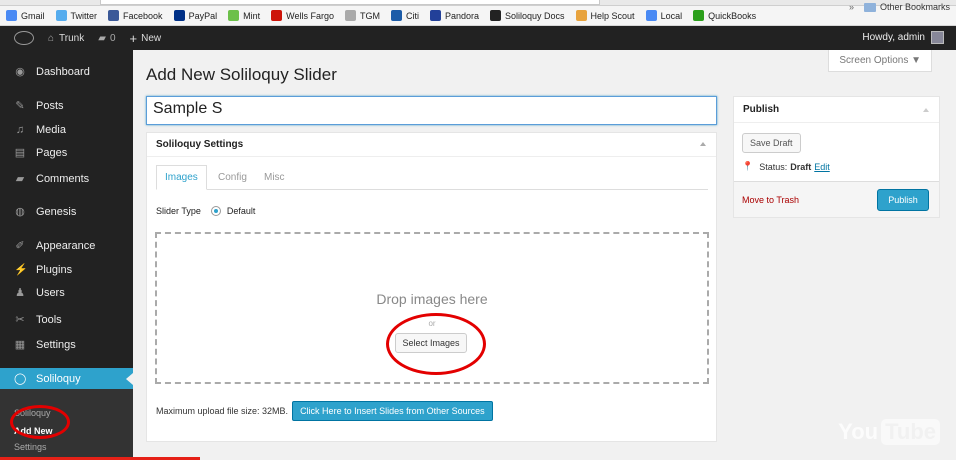  I want to click on bookmark-label: Facebook, so click(143, 15).